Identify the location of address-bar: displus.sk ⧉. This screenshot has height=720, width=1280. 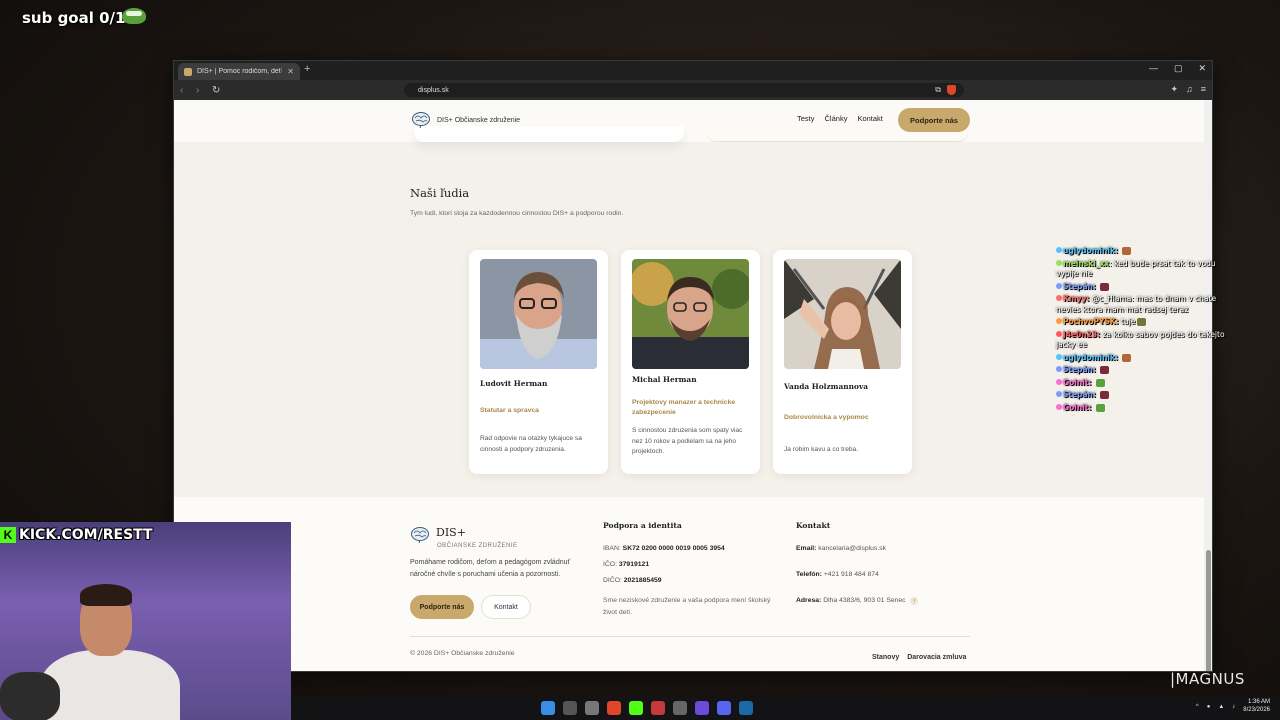
(684, 90).